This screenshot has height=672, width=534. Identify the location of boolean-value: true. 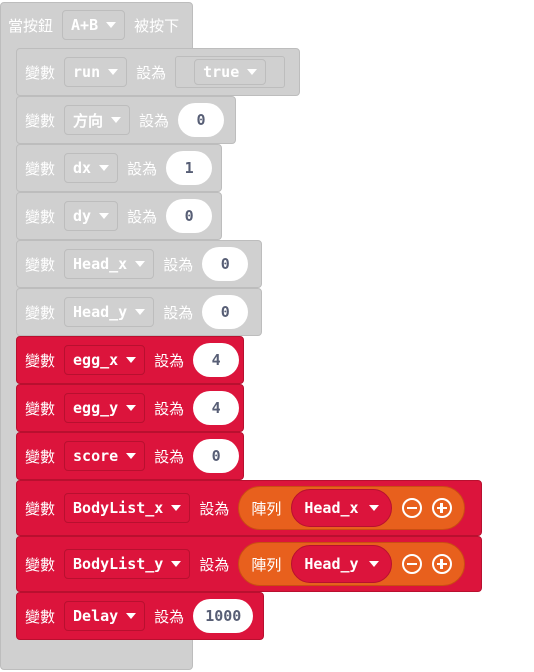
(230, 72).